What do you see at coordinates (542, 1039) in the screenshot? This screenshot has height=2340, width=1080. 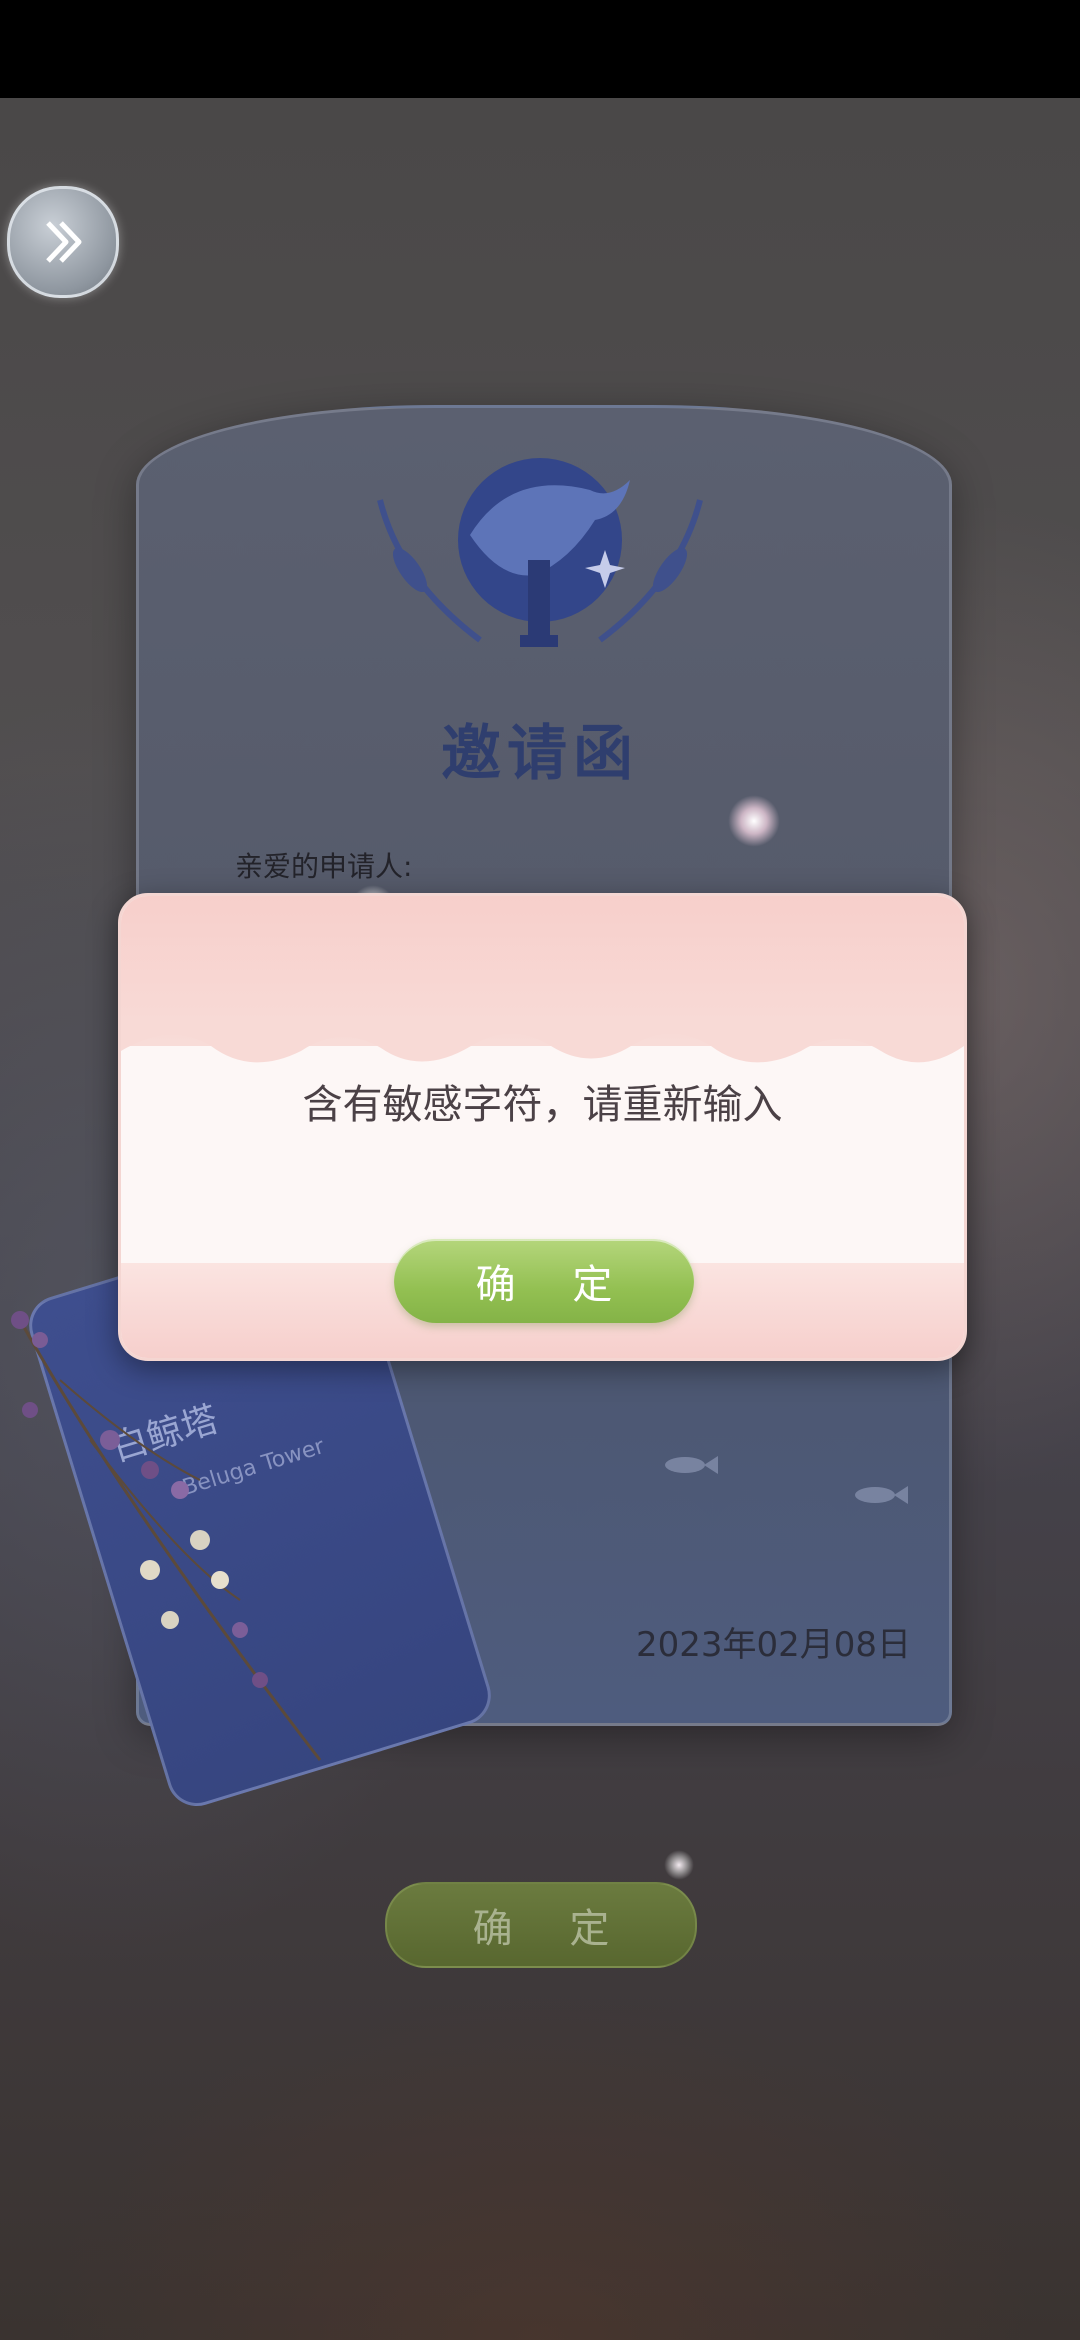 I see `dialog-cloud-edge` at bounding box center [542, 1039].